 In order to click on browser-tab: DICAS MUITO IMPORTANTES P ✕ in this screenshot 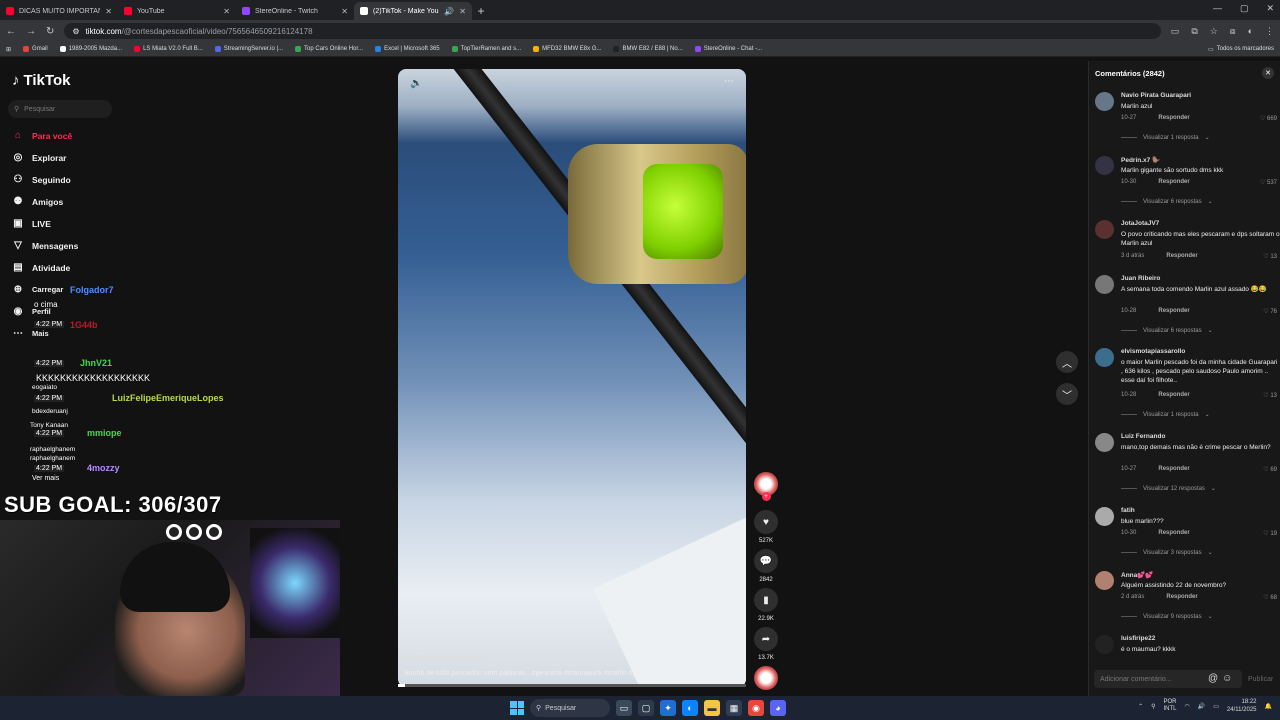, I will do `click(59, 11)`.